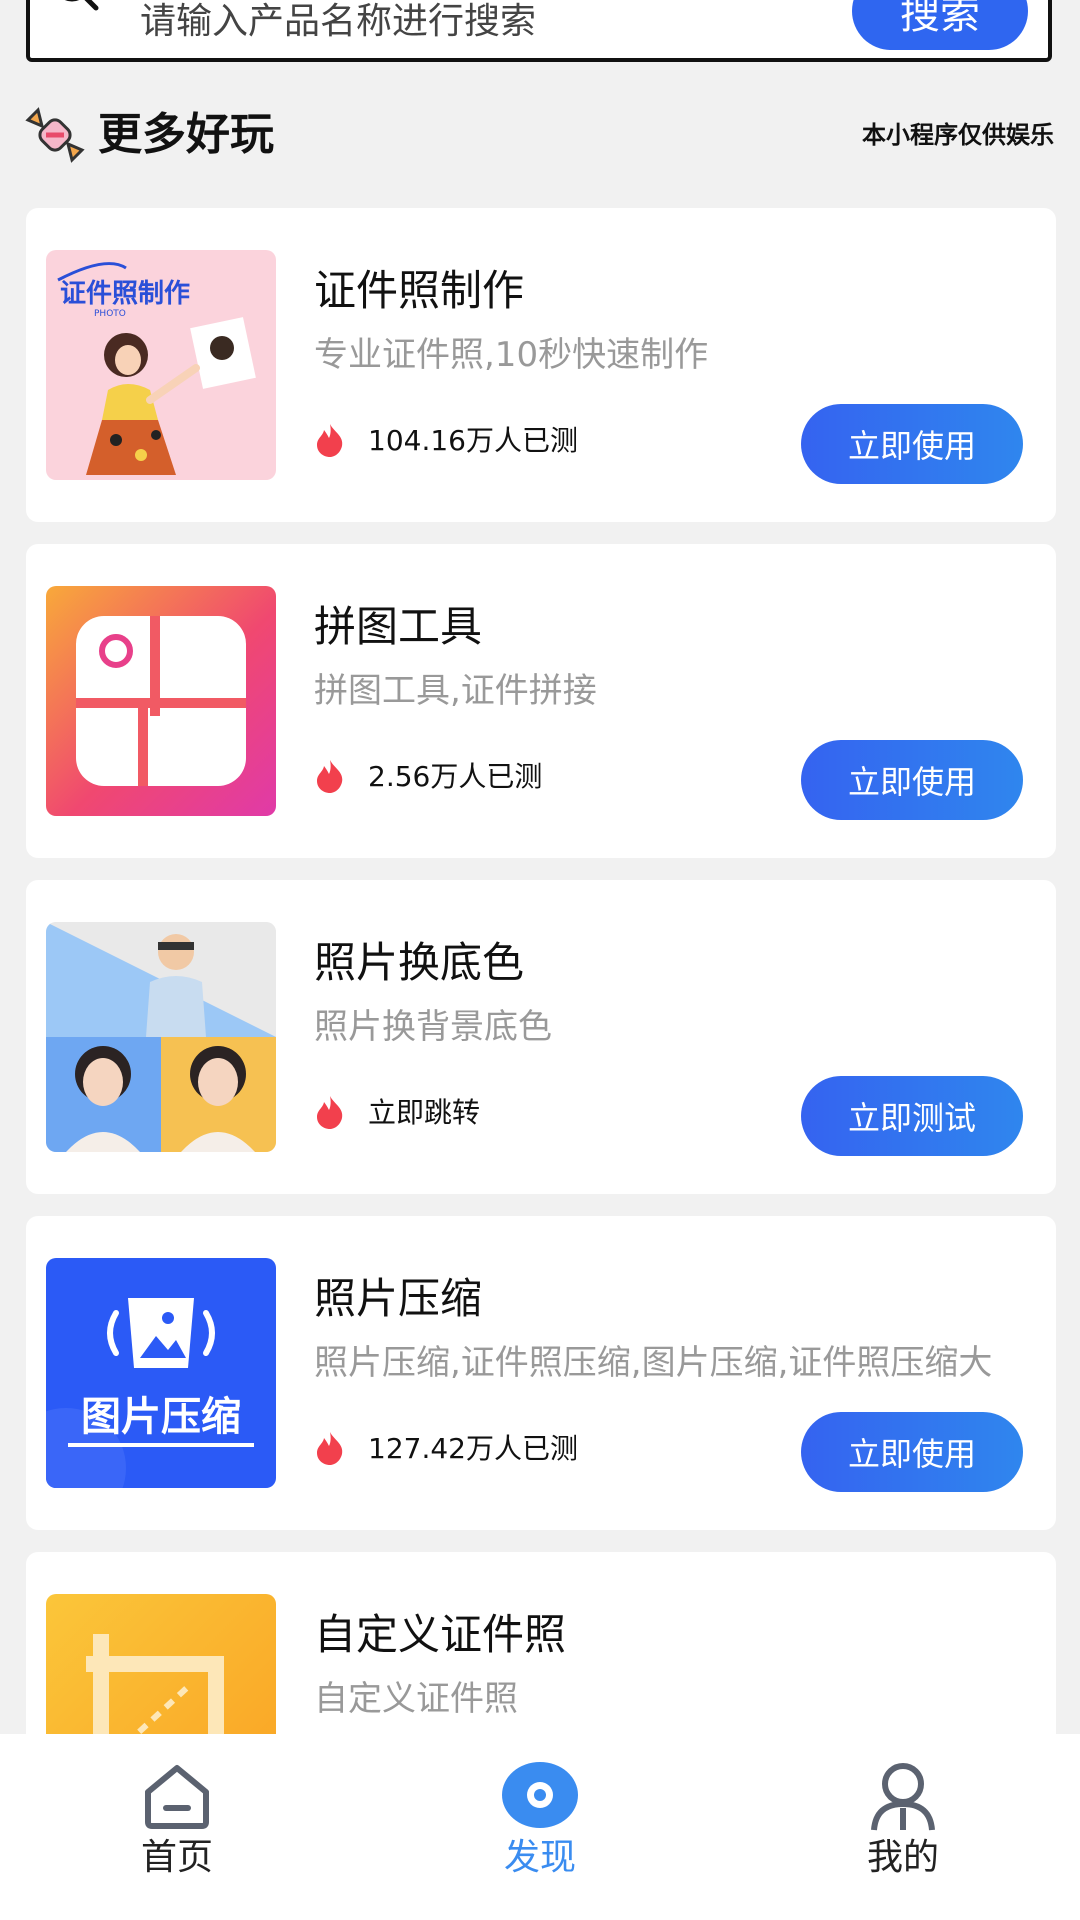 Image resolution: width=1080 pixels, height=1920 pixels. Describe the element at coordinates (902, 1857) in the screenshot. I see `nav-label-profile: 我的` at that location.